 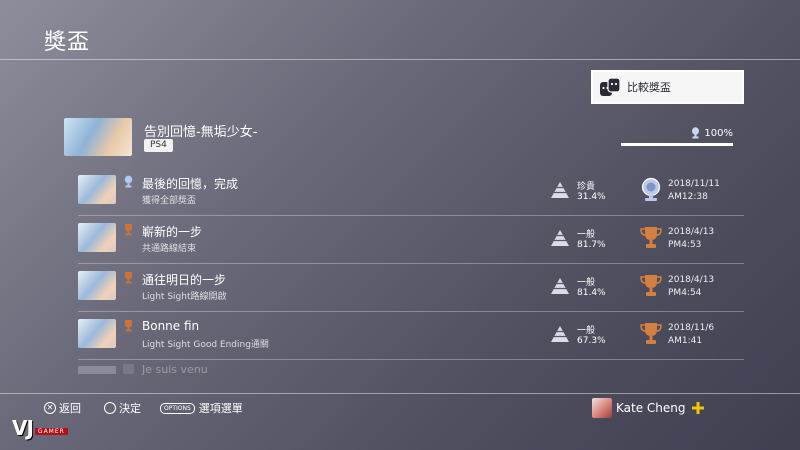 I want to click on progress-bar, so click(x=677, y=144).